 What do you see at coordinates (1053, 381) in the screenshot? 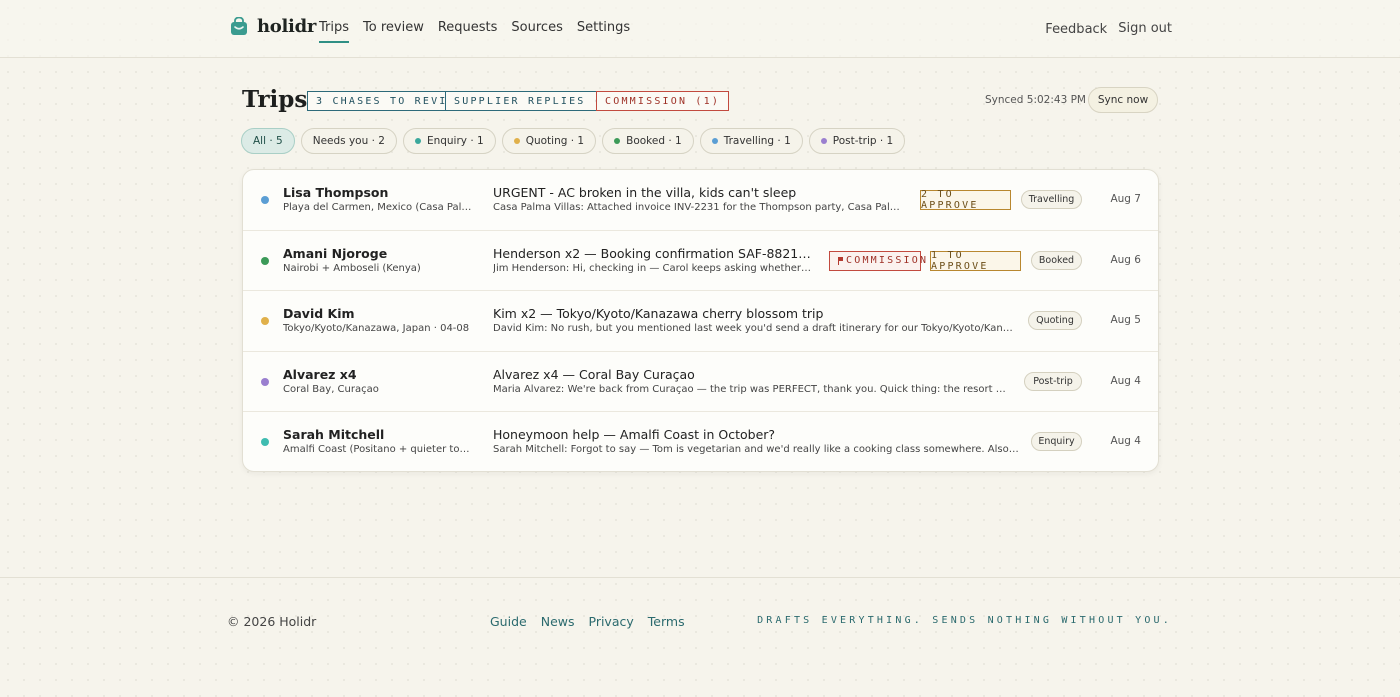
I see `status-badge: Post-trip` at bounding box center [1053, 381].